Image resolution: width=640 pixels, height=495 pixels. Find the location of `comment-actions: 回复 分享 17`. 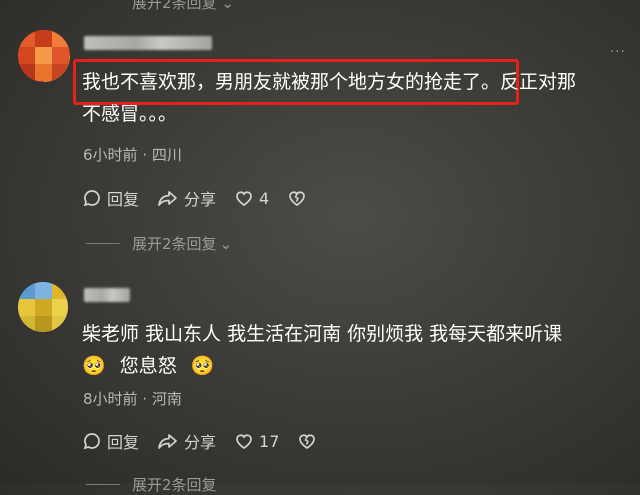

comment-actions: 回复 分享 17 is located at coordinates (211, 441).